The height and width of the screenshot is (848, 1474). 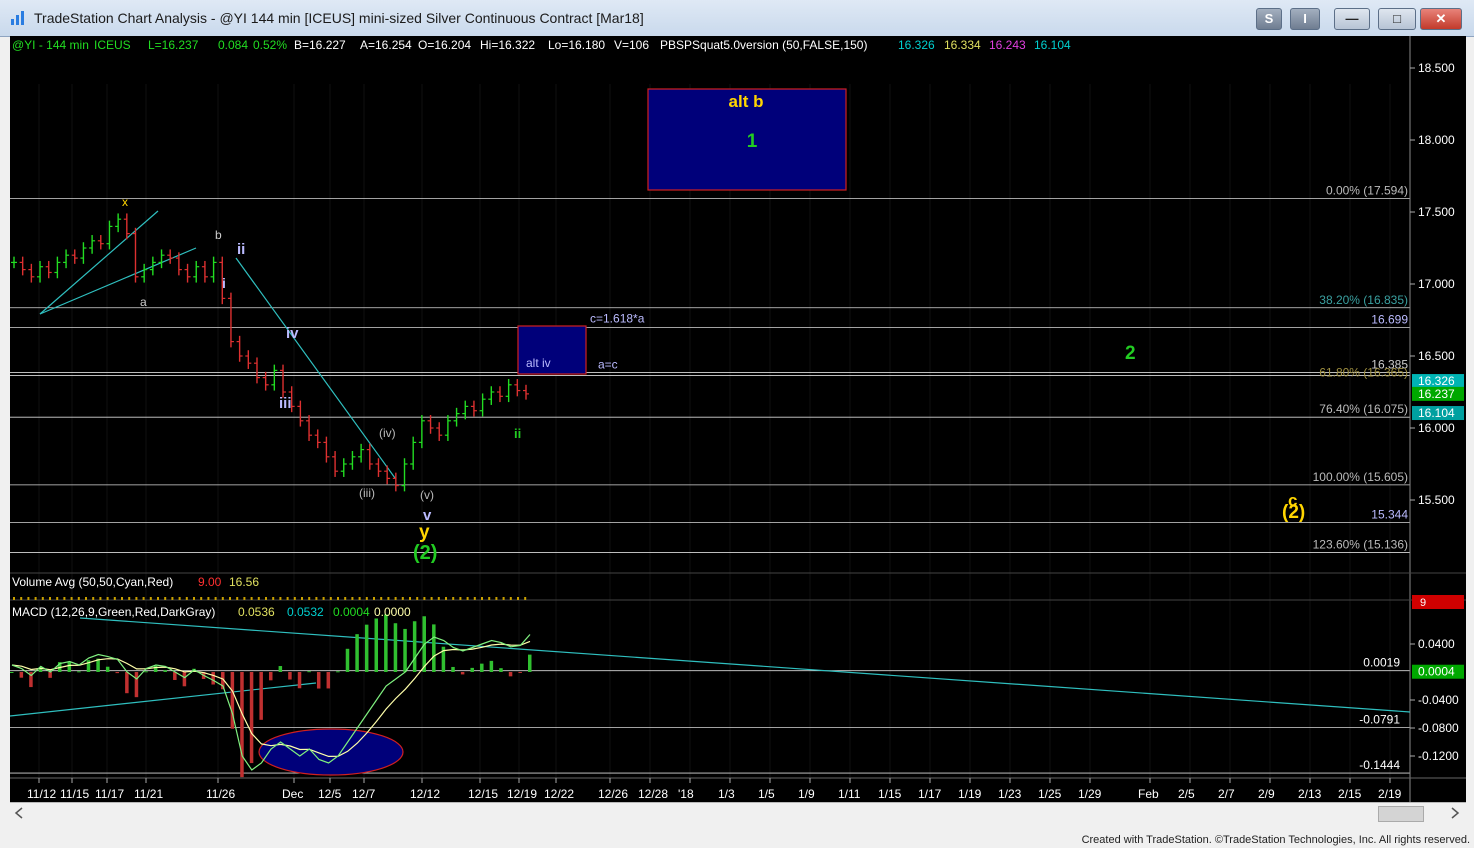 I want to click on macd-v2: 0.0532, so click(x=305, y=612).